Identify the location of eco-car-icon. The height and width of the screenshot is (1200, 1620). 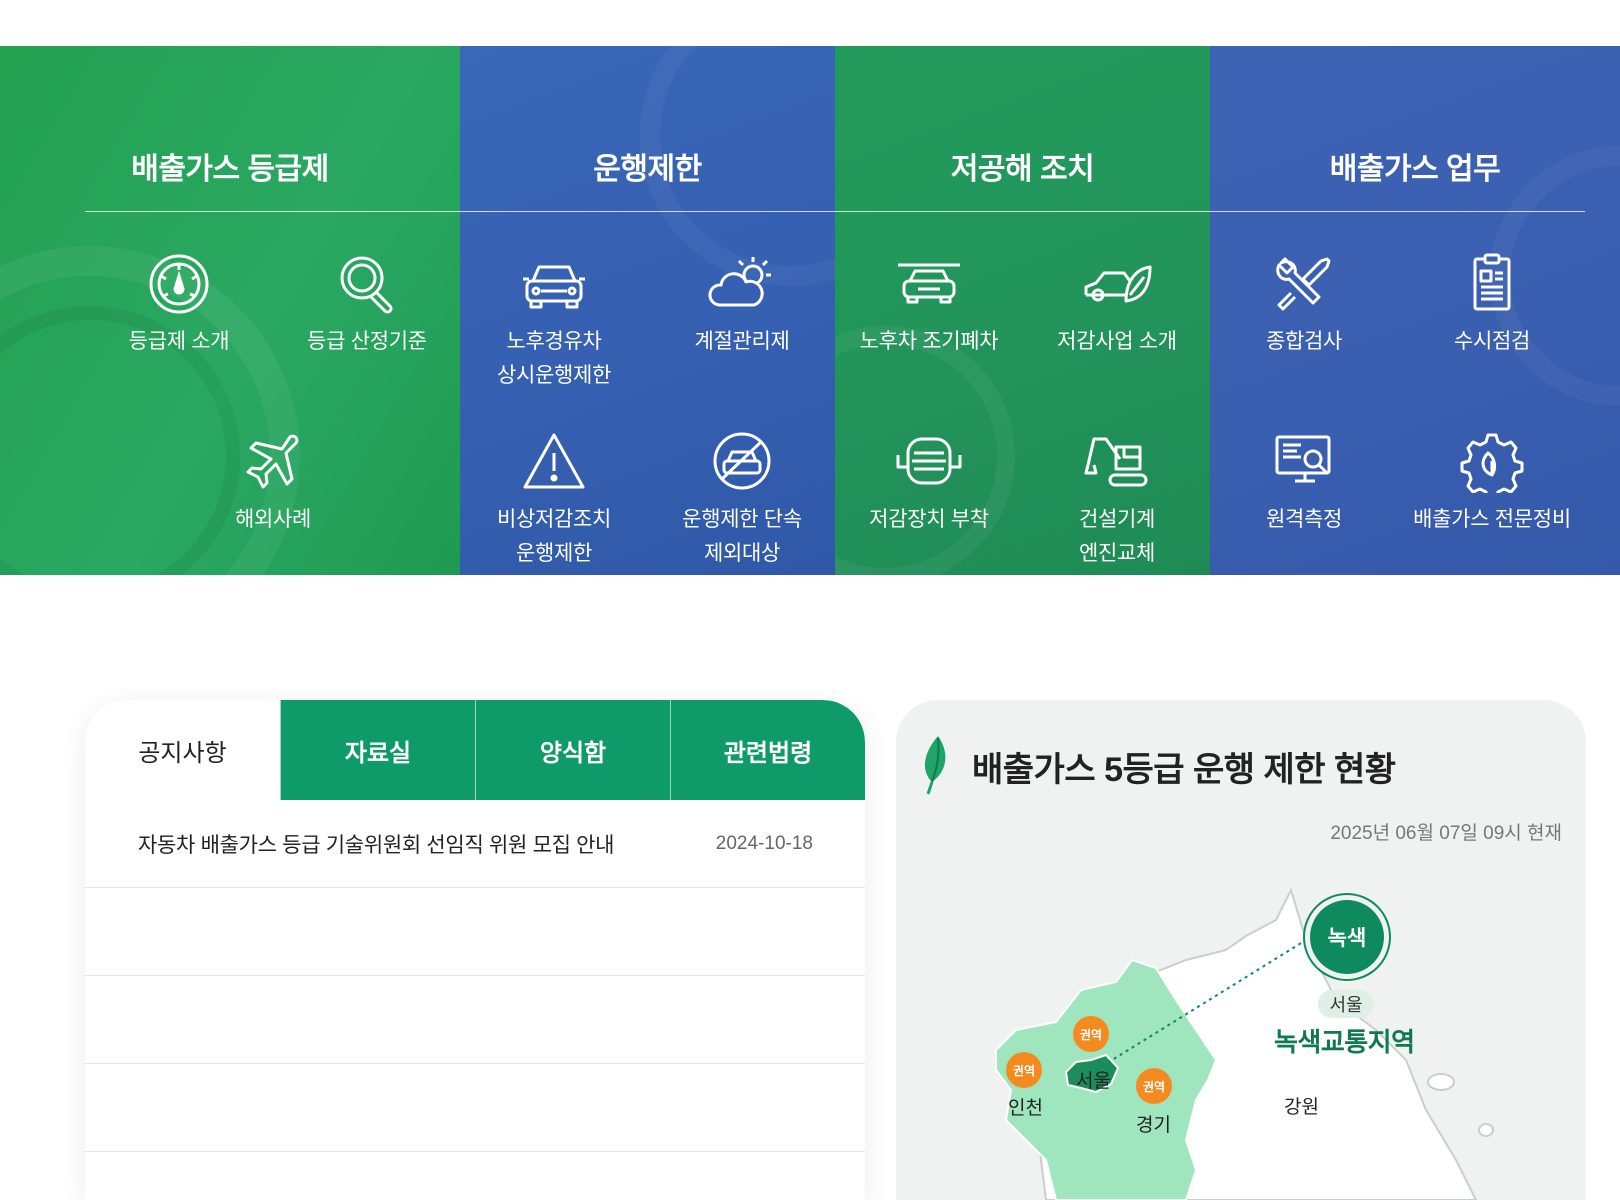
(1117, 283).